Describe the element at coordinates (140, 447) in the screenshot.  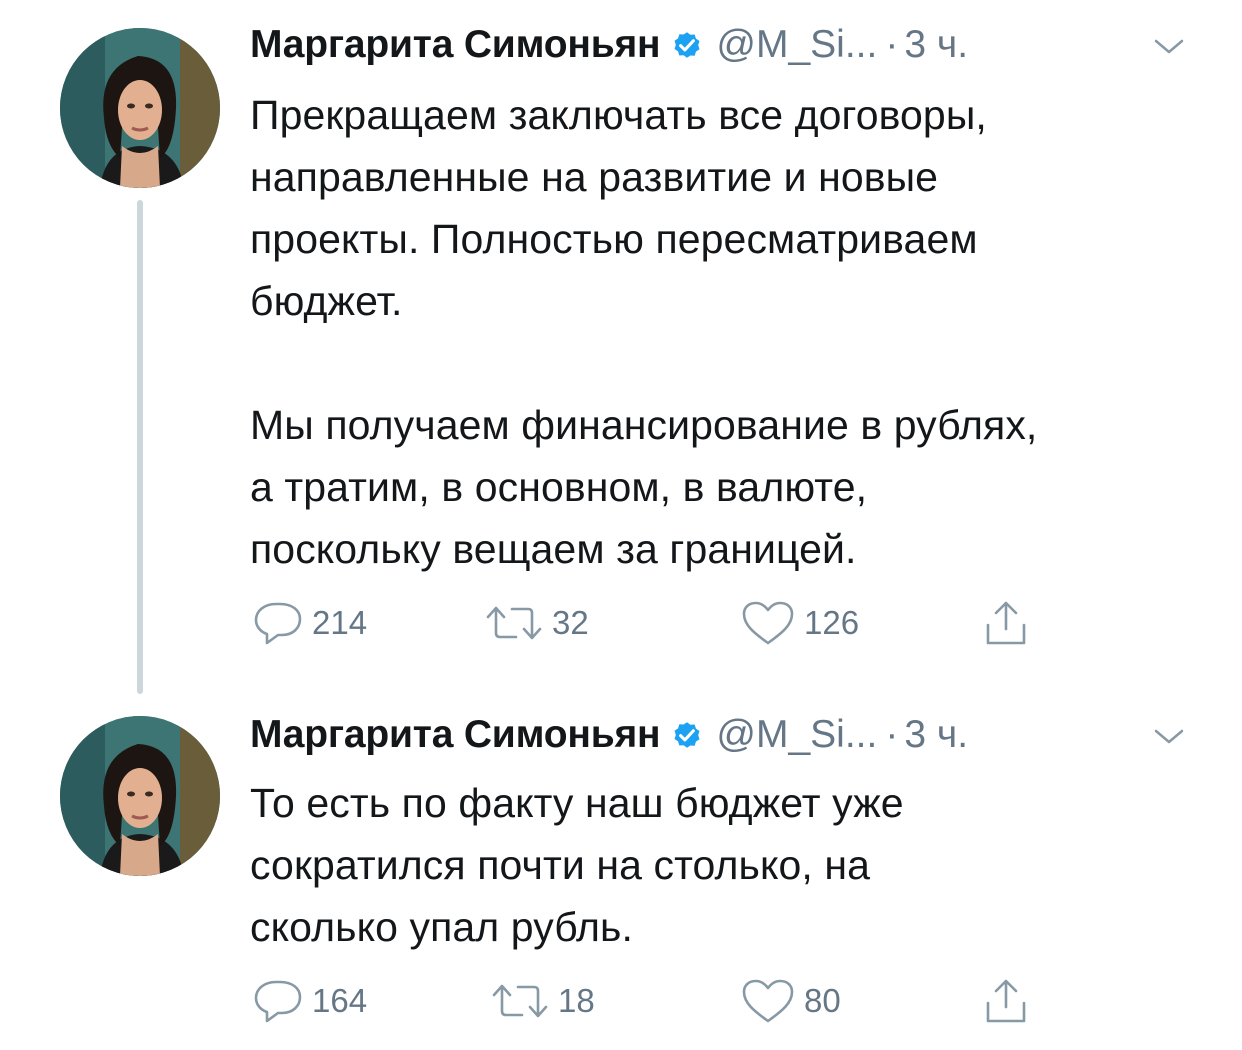
I see `thread-connector-line` at that location.